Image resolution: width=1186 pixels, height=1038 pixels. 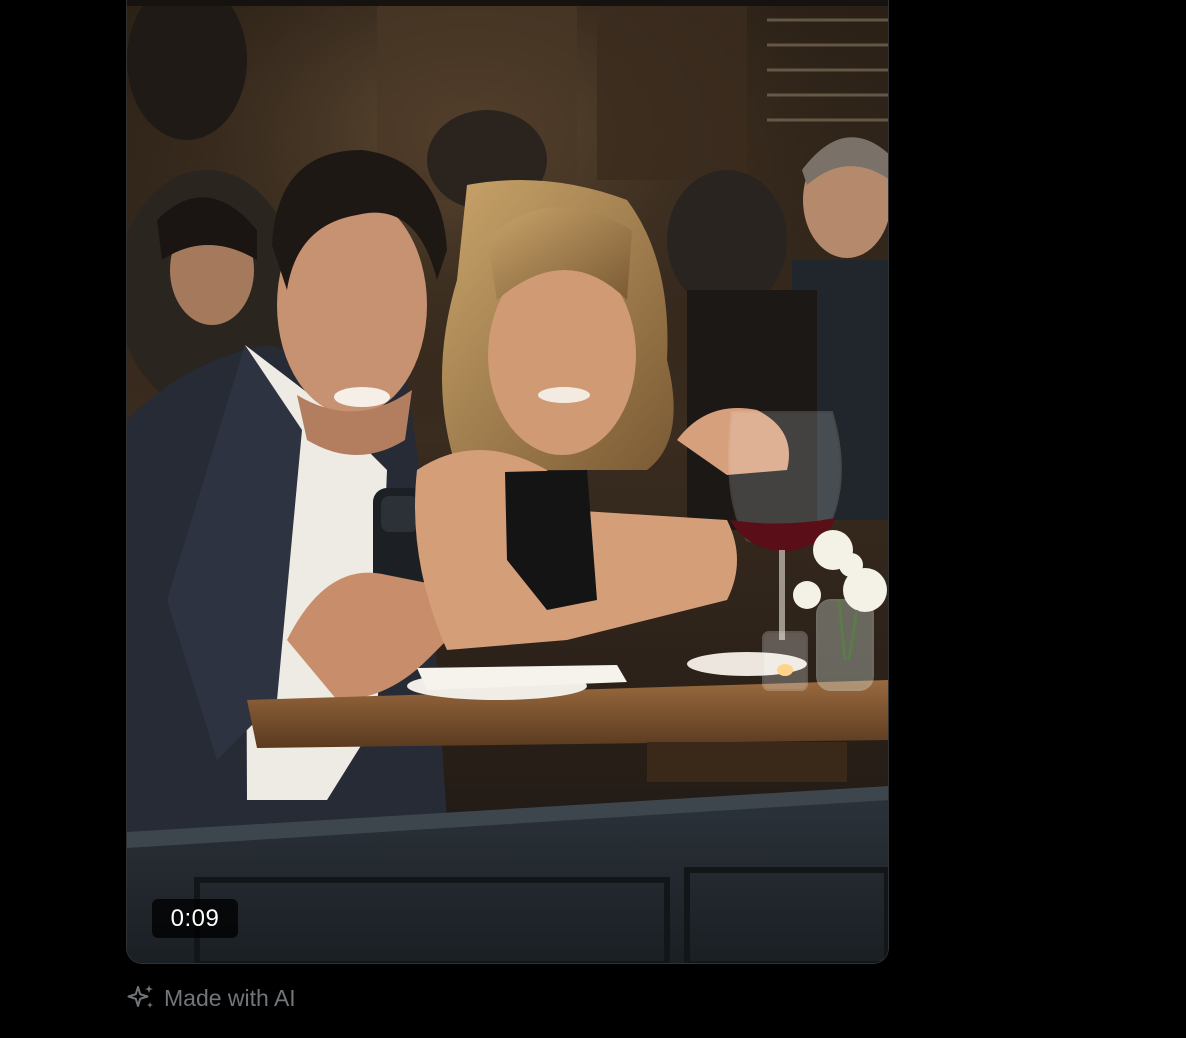 What do you see at coordinates (230, 997) in the screenshot?
I see `ai-label-text: Made with AI` at bounding box center [230, 997].